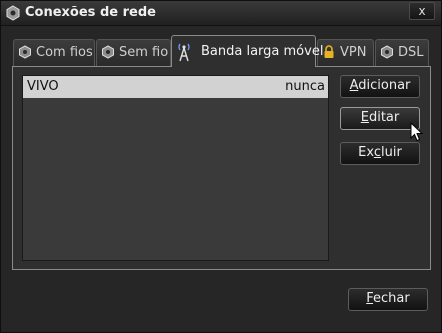 The height and width of the screenshot is (333, 442). I want to click on lock-icon, so click(329, 51).